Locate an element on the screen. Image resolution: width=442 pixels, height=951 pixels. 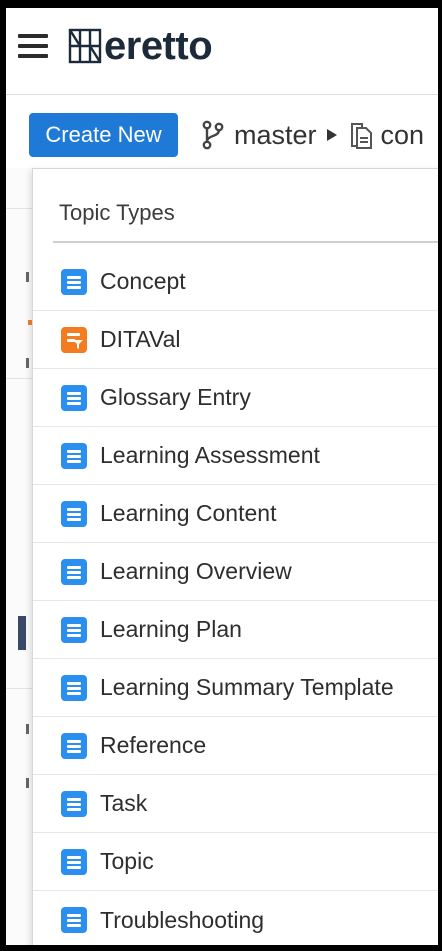
troubleshooting-doc-icon is located at coordinates (74, 920).